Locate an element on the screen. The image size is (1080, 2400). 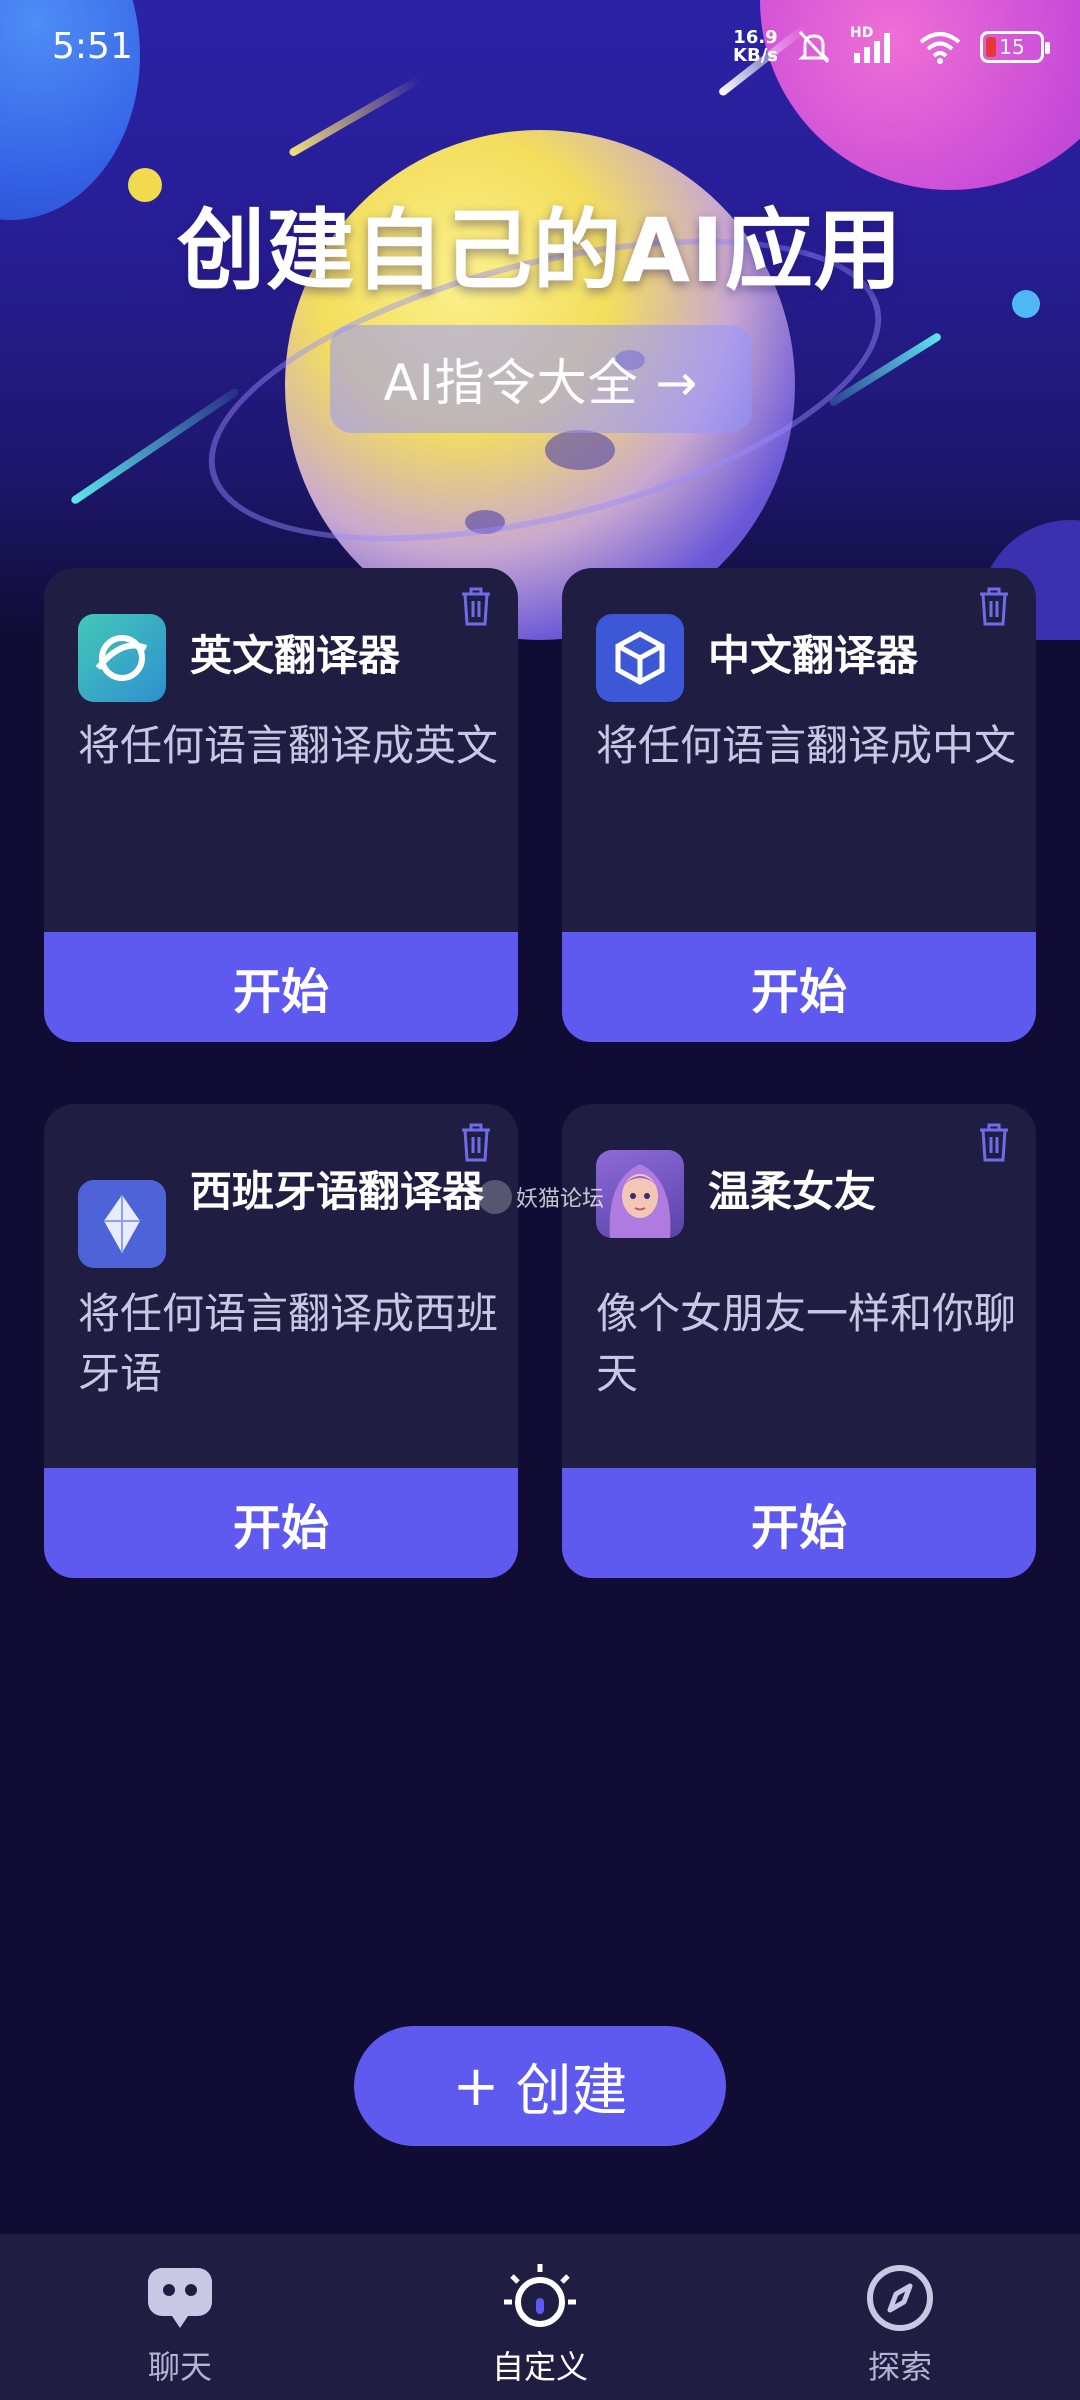
status-time: 5:51 is located at coordinates (92, 46).